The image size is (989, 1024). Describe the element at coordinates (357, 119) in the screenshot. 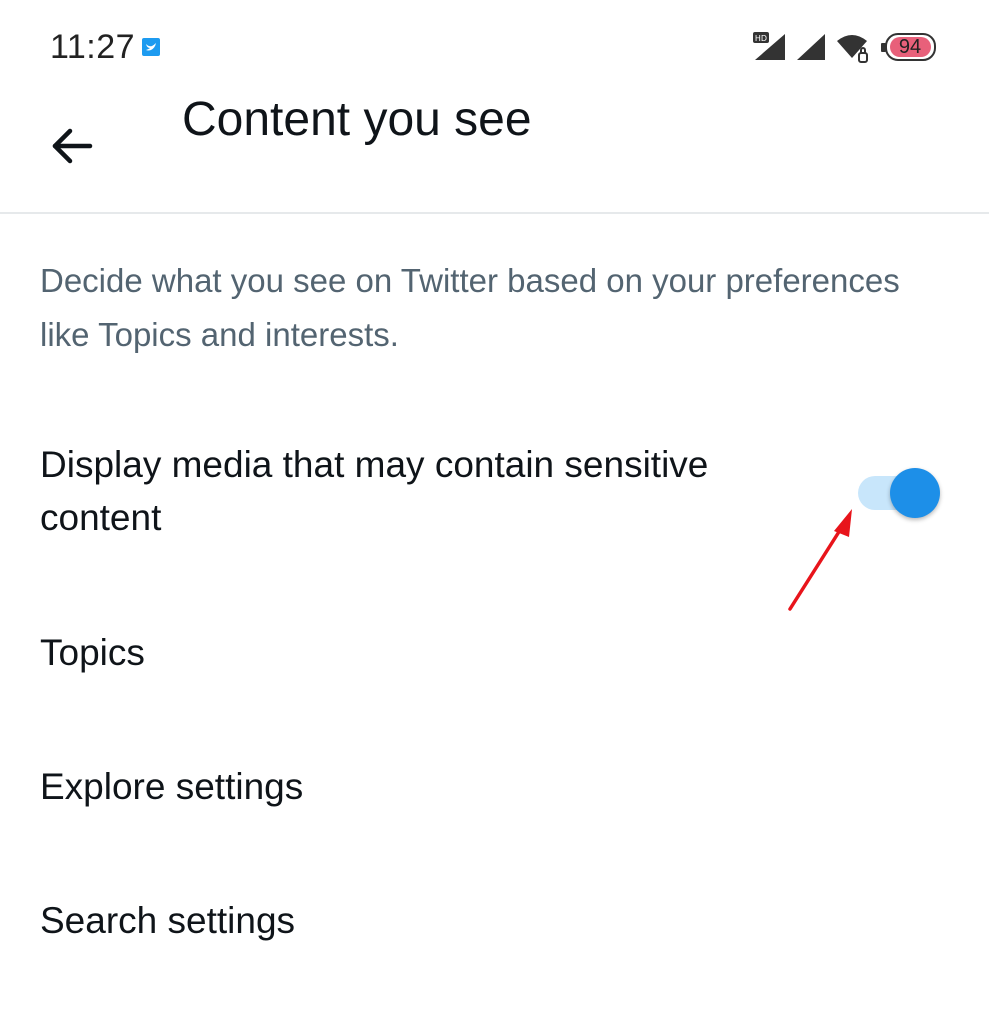

I see `page-title: Content you see` at that location.